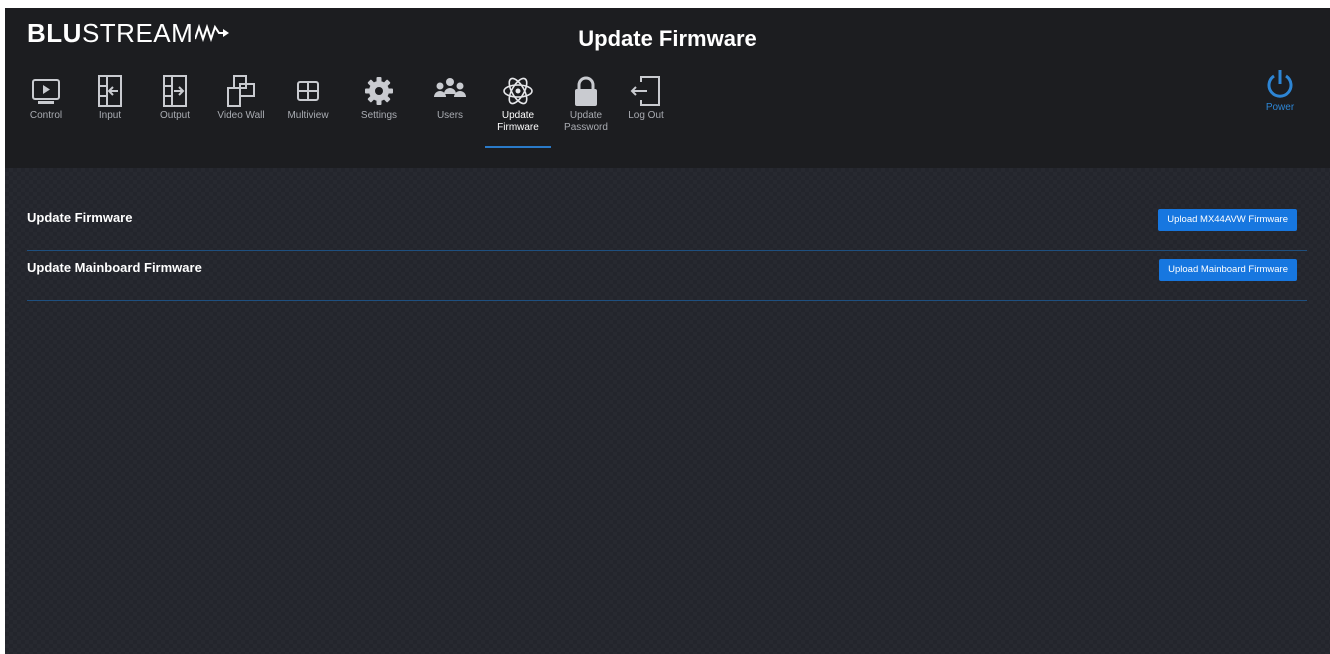 Image resolution: width=1330 pixels, height=654 pixels. Describe the element at coordinates (518, 147) in the screenshot. I see `active-tab-indicator` at that location.